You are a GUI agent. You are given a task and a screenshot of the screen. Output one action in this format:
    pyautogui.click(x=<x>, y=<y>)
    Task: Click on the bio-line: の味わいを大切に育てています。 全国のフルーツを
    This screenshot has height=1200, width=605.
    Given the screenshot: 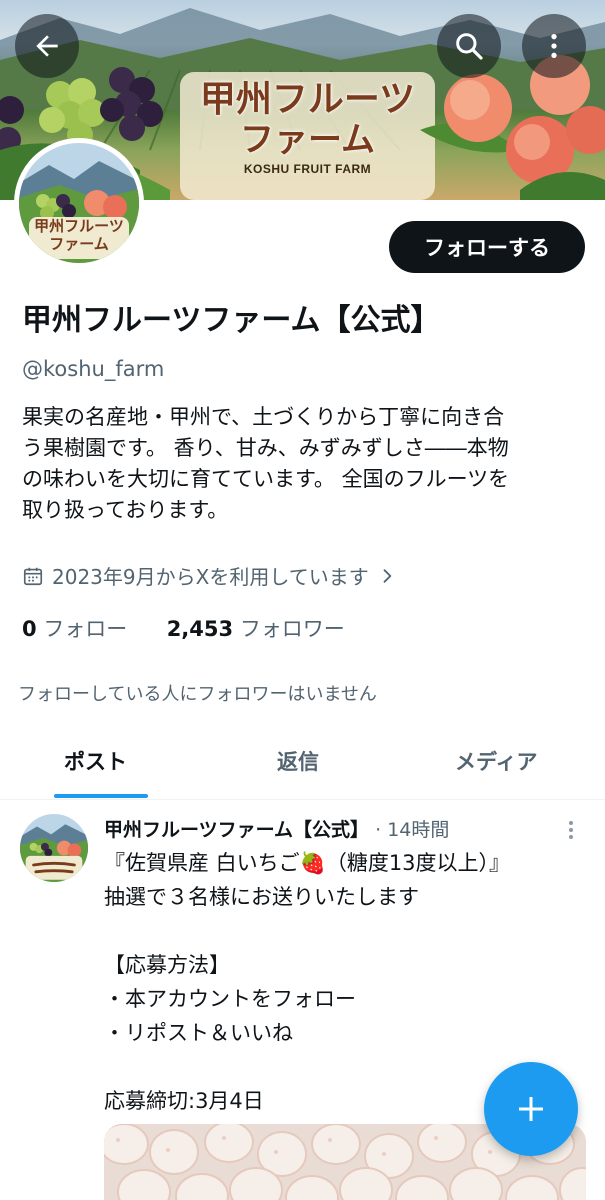 What is the action you would take?
    pyautogui.click(x=266, y=479)
    